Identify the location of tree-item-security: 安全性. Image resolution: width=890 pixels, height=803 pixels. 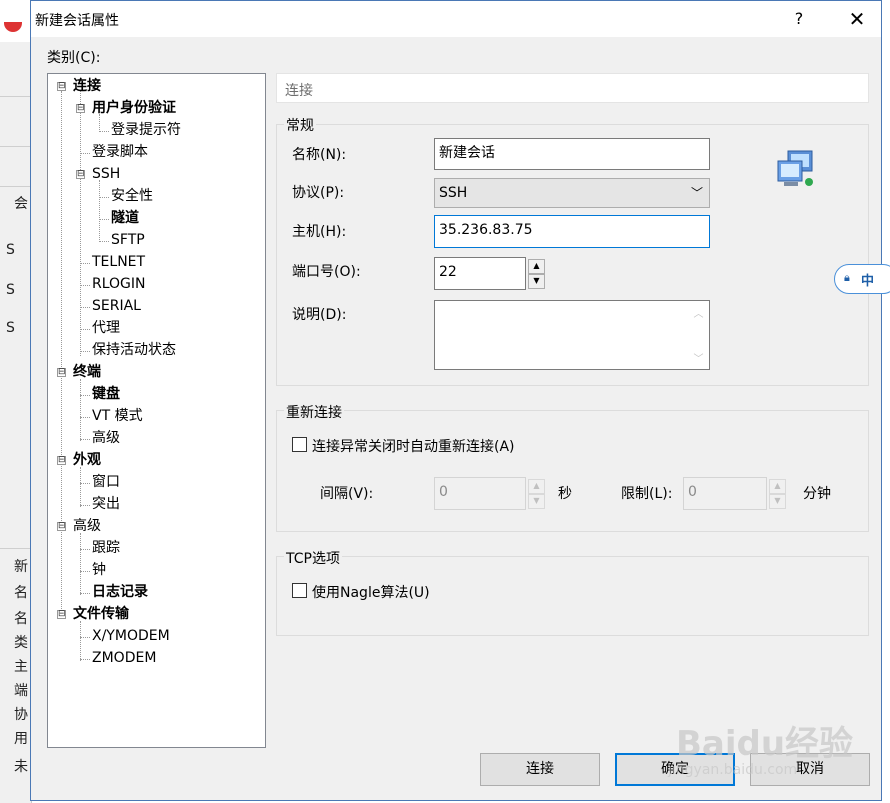
(132, 196).